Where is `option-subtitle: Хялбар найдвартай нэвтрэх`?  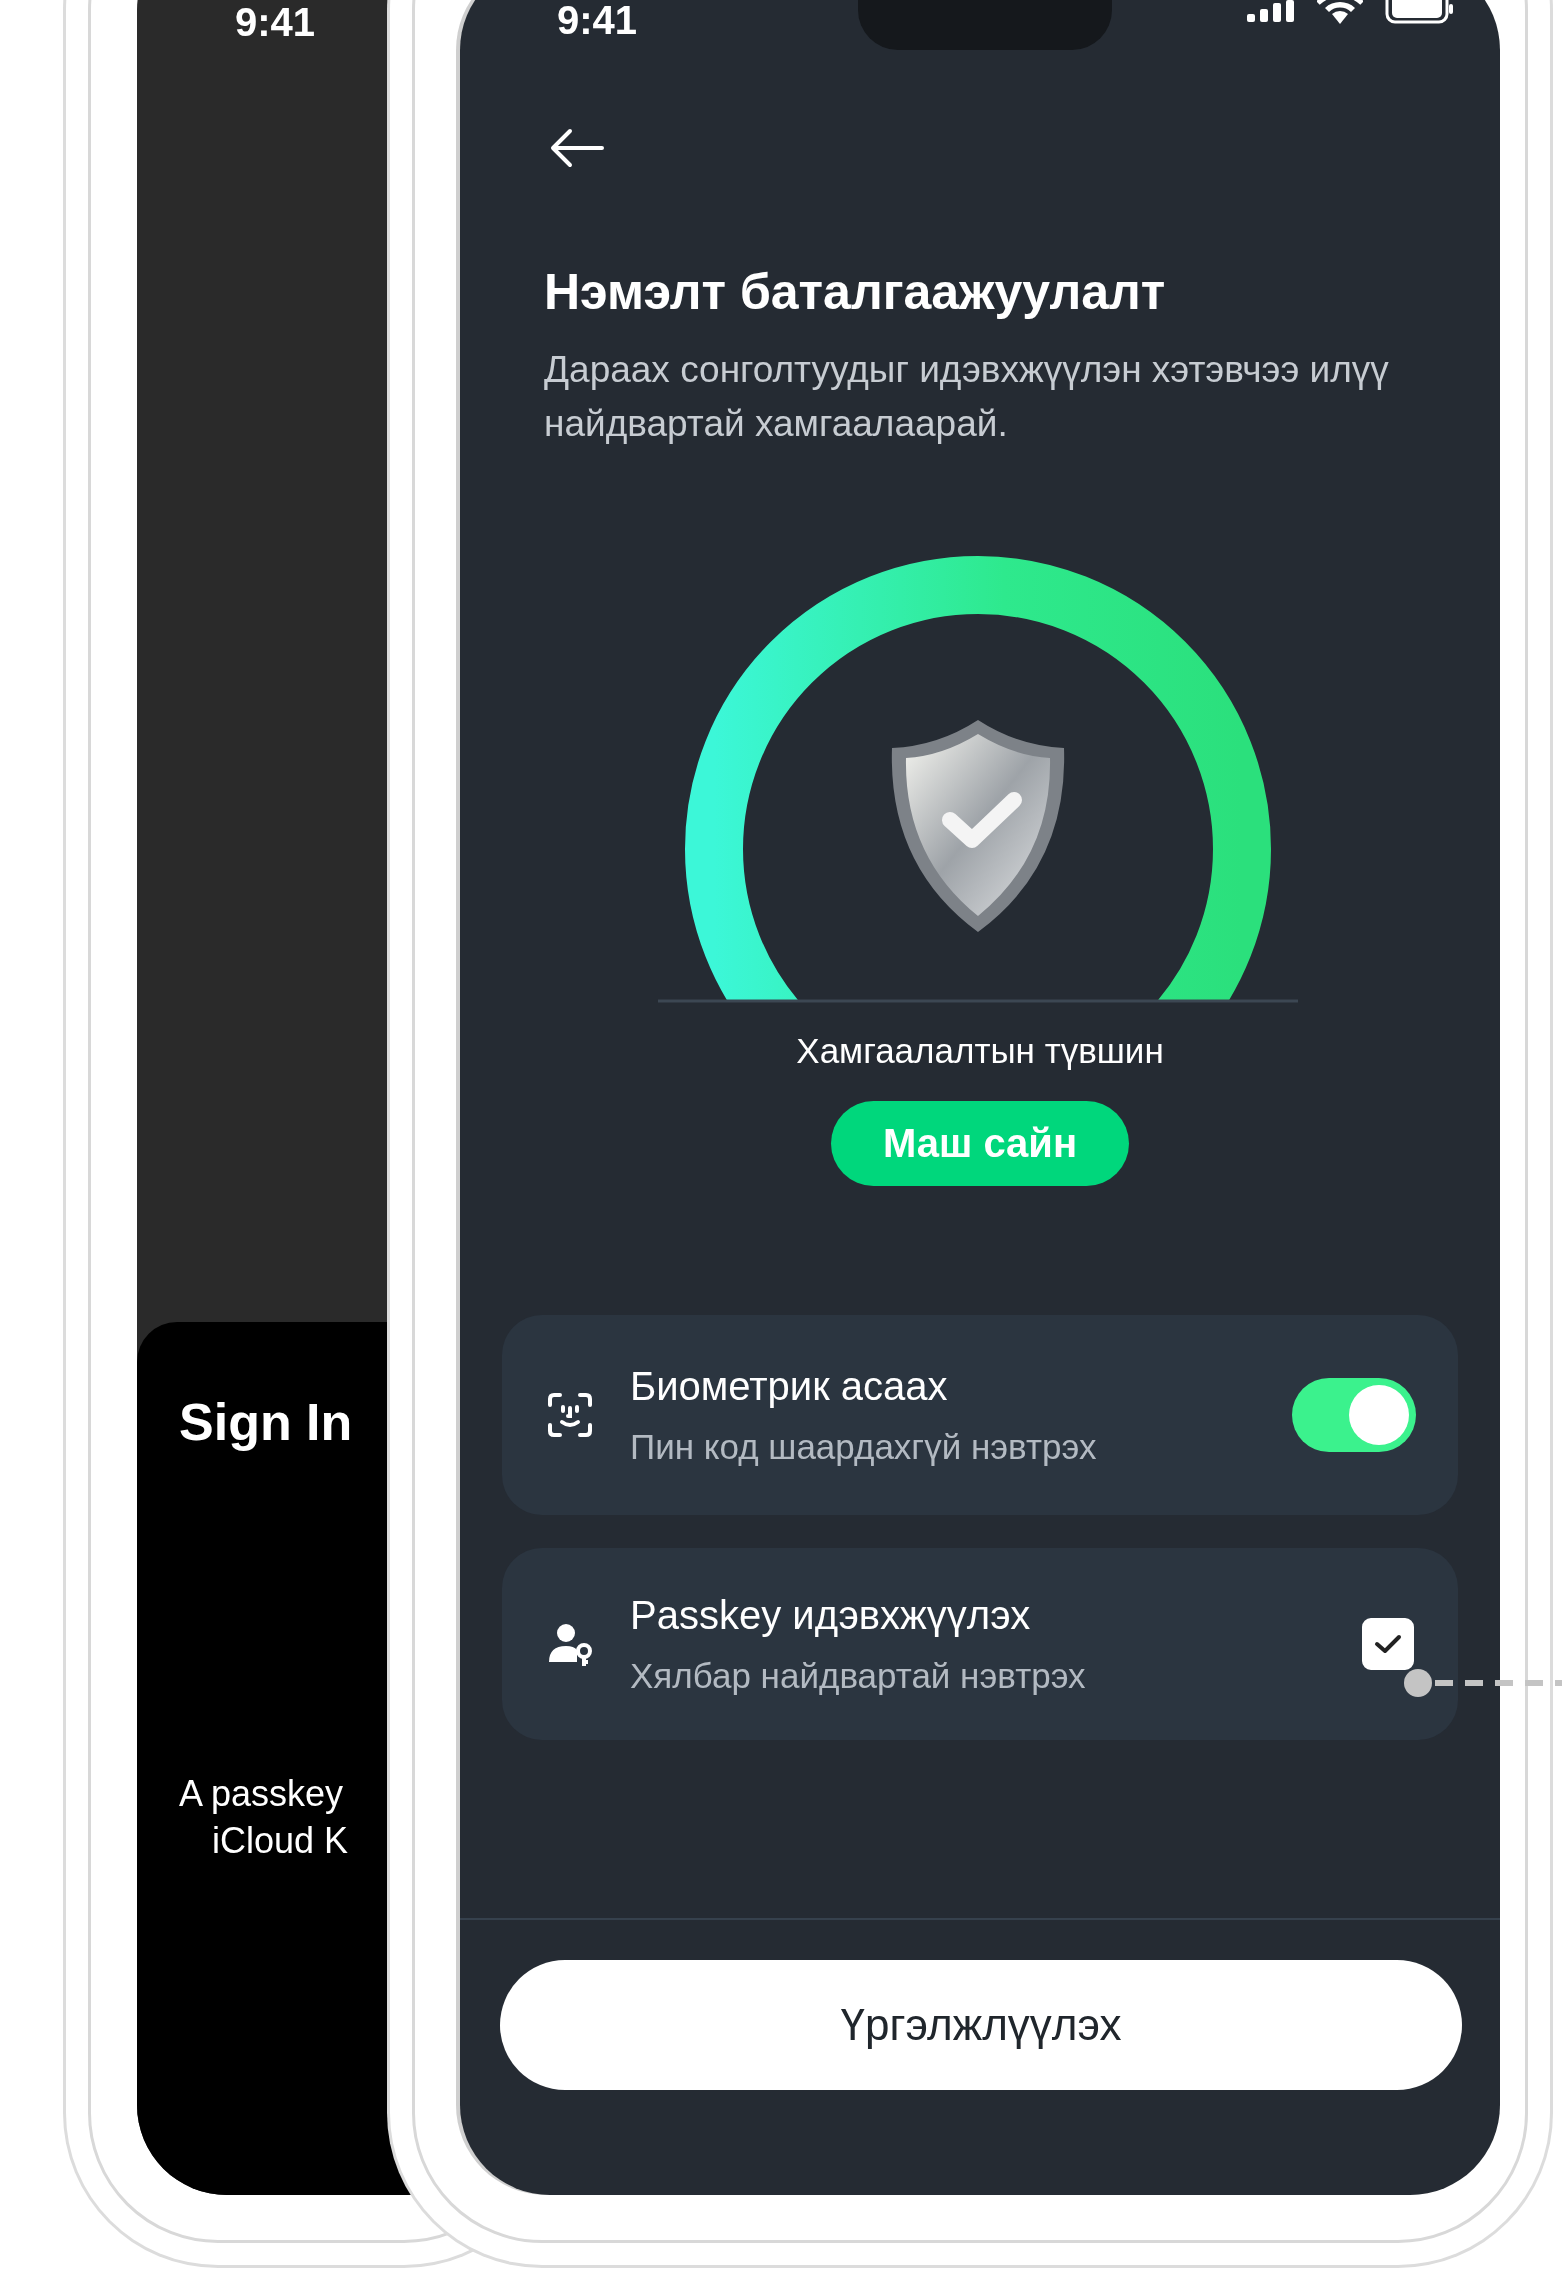
option-subtitle: Хялбар найдвартай нэвтрэх is located at coordinates (858, 1675).